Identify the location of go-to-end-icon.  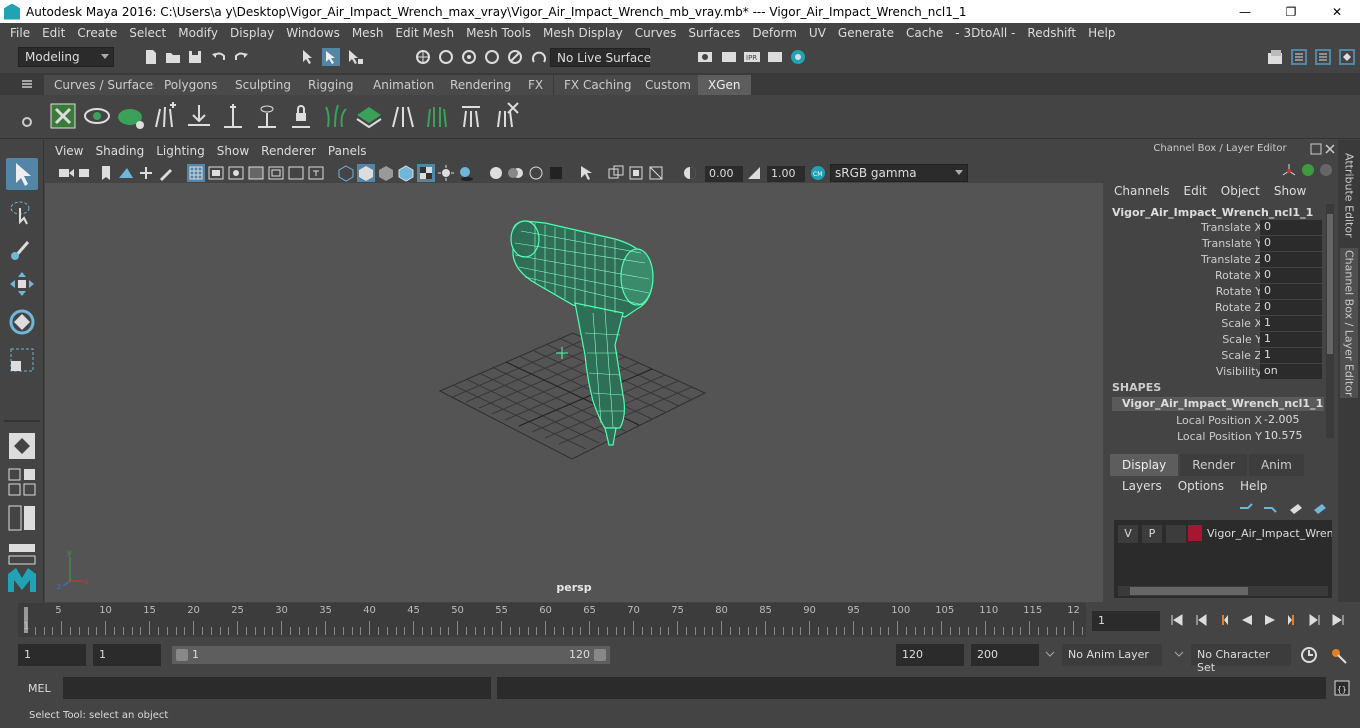
(1338, 620).